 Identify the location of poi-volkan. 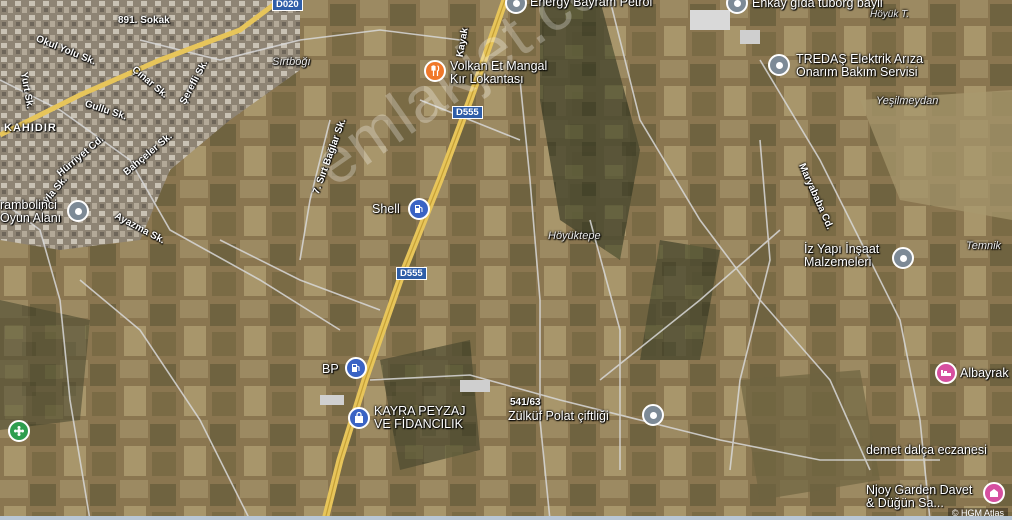
(435, 71).